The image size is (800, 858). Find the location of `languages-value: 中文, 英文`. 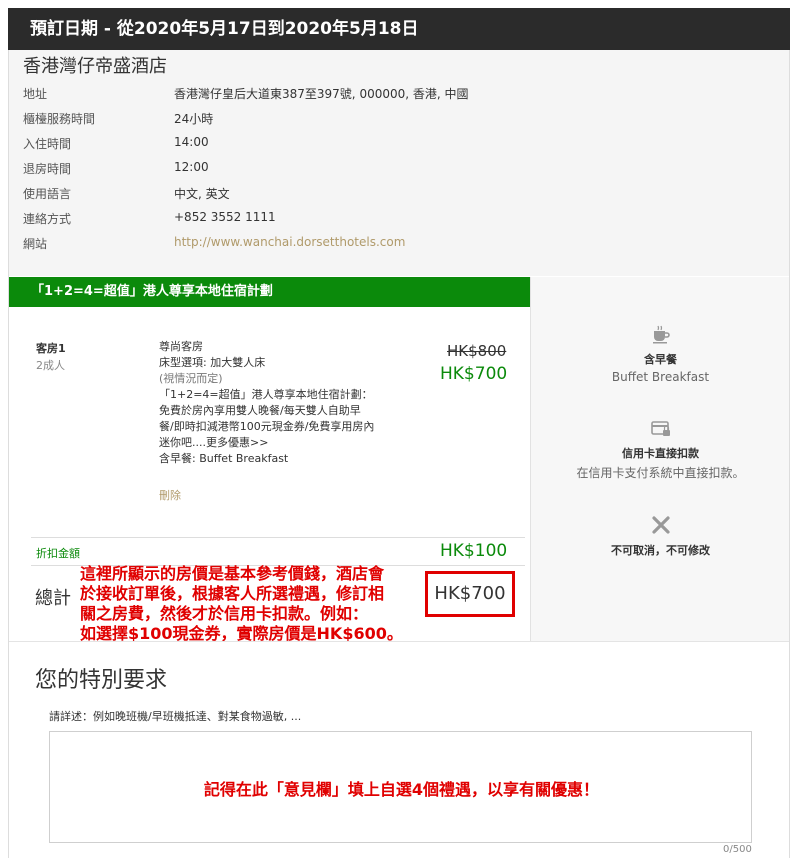

languages-value: 中文, 英文 is located at coordinates (202, 194).